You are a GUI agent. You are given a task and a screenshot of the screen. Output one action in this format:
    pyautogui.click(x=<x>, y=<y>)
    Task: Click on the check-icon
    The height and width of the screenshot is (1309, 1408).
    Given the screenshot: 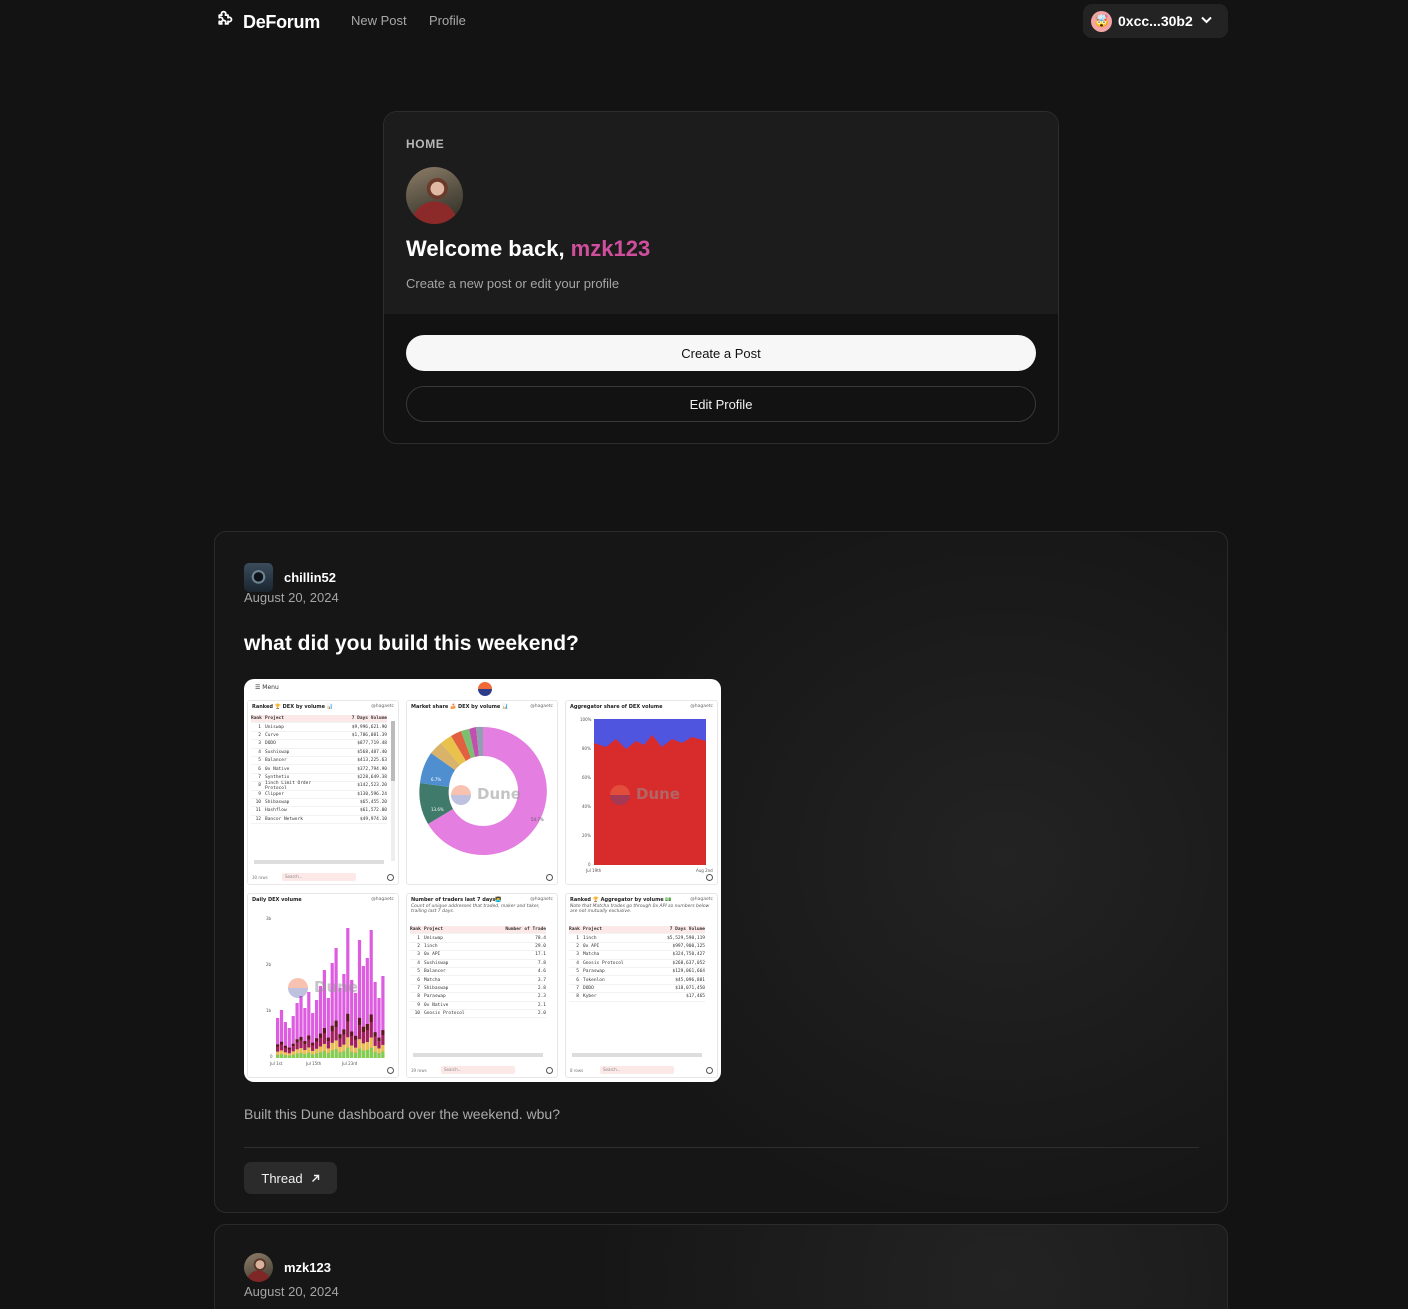 What is the action you would take?
    pyautogui.click(x=390, y=1070)
    